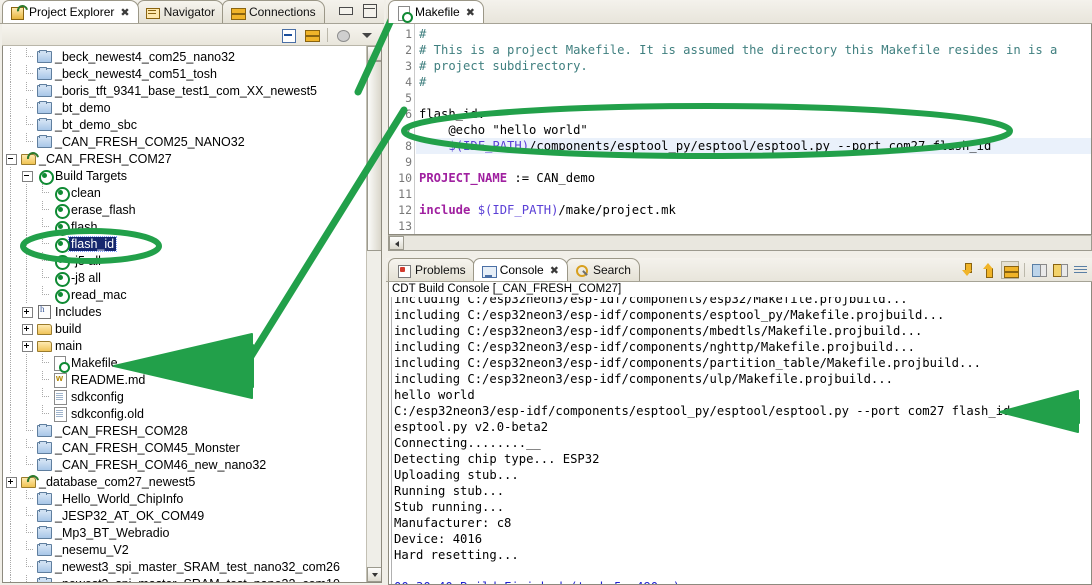 This screenshot has width=1092, height=585. Describe the element at coordinates (373, 314) in the screenshot. I see `tree-vertical-scrollbar` at that location.